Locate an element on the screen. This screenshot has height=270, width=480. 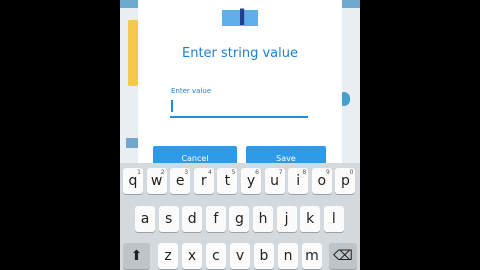
key-k: k is located at coordinates (310, 219).